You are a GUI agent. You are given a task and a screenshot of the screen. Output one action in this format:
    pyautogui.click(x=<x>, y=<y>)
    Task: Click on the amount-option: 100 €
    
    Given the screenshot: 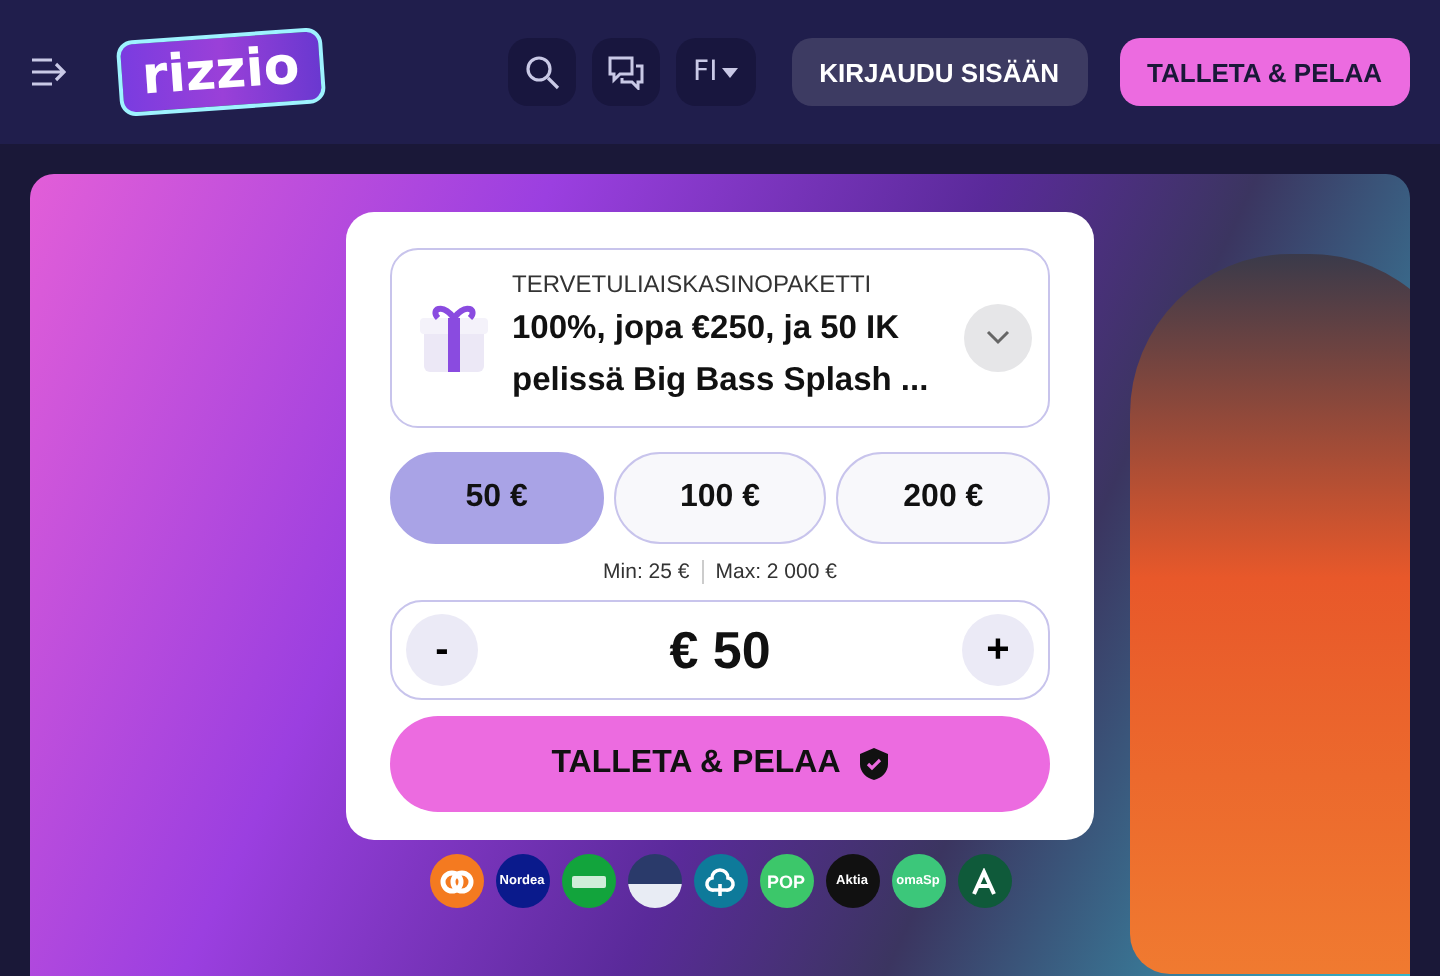 What is the action you would take?
    pyautogui.click(x=720, y=498)
    